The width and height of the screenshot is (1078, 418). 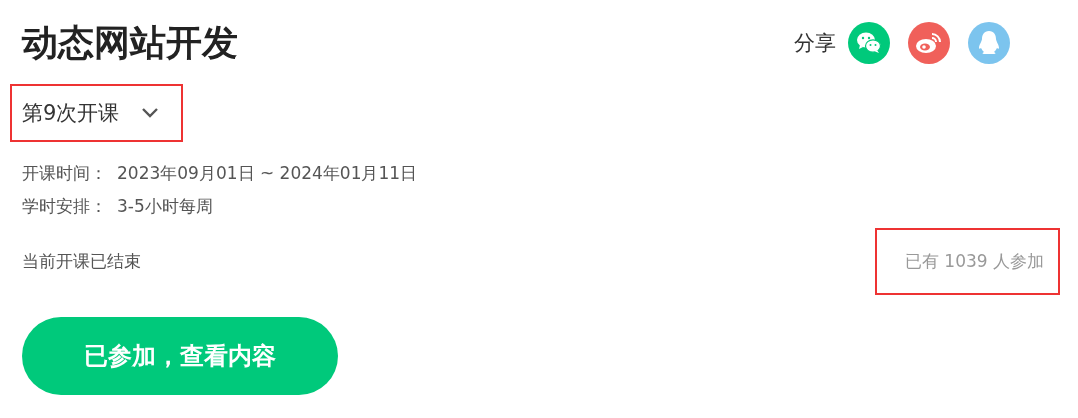 What do you see at coordinates (165, 206) in the screenshot?
I see `info-value: 3-5小时每周` at bounding box center [165, 206].